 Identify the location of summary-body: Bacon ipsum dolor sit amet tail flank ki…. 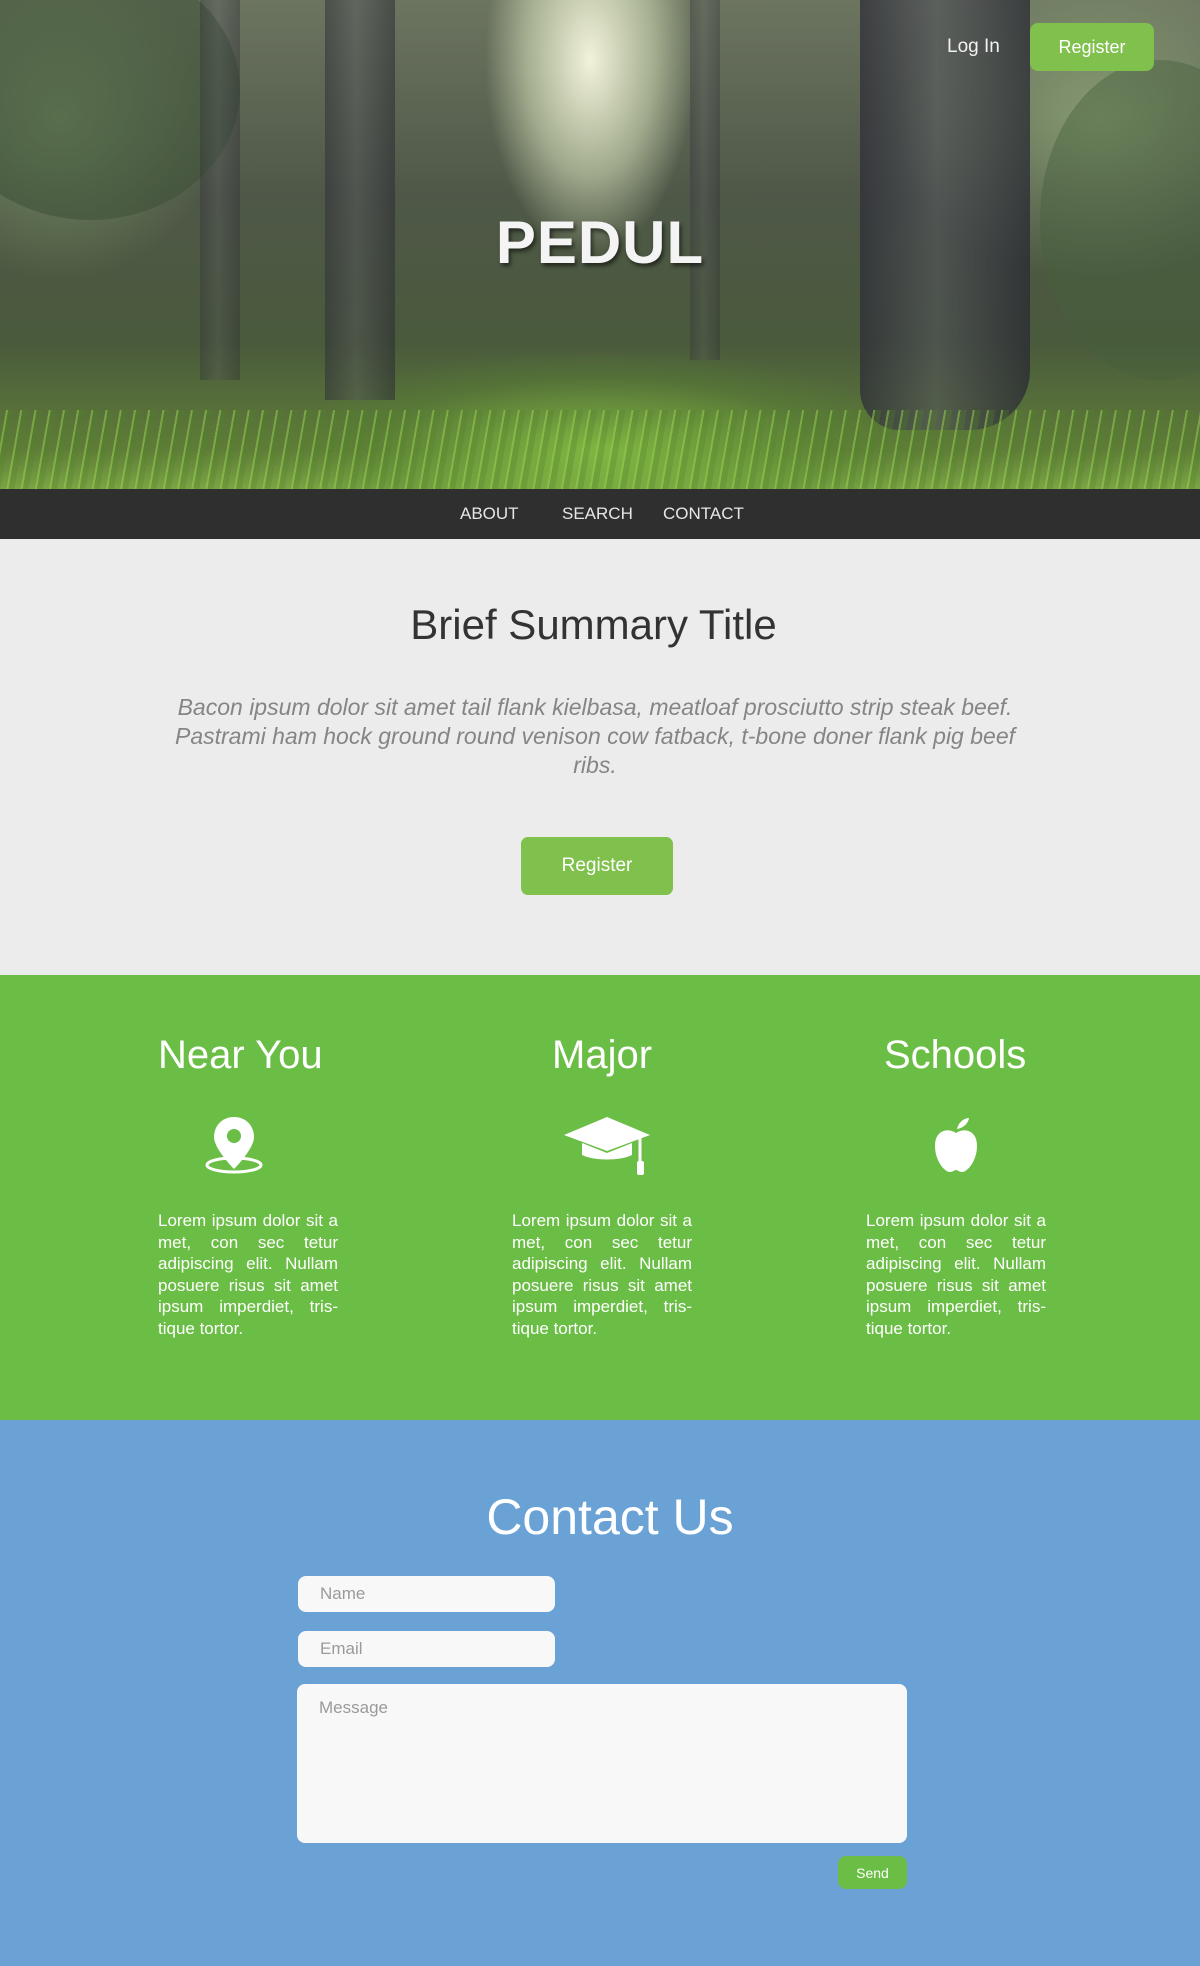
(595, 736).